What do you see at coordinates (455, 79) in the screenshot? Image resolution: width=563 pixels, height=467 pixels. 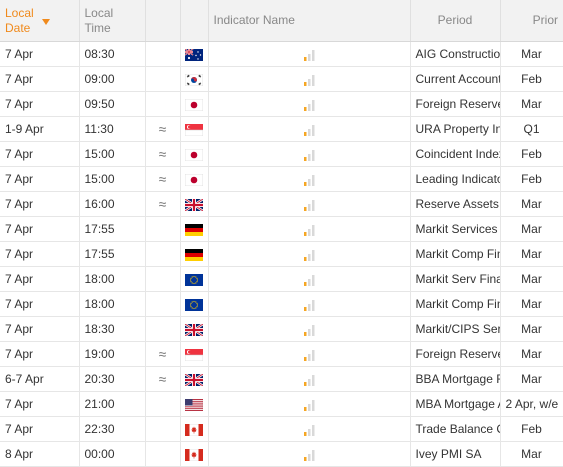 I see `indicator-cell: Current Account Bal NSA` at bounding box center [455, 79].